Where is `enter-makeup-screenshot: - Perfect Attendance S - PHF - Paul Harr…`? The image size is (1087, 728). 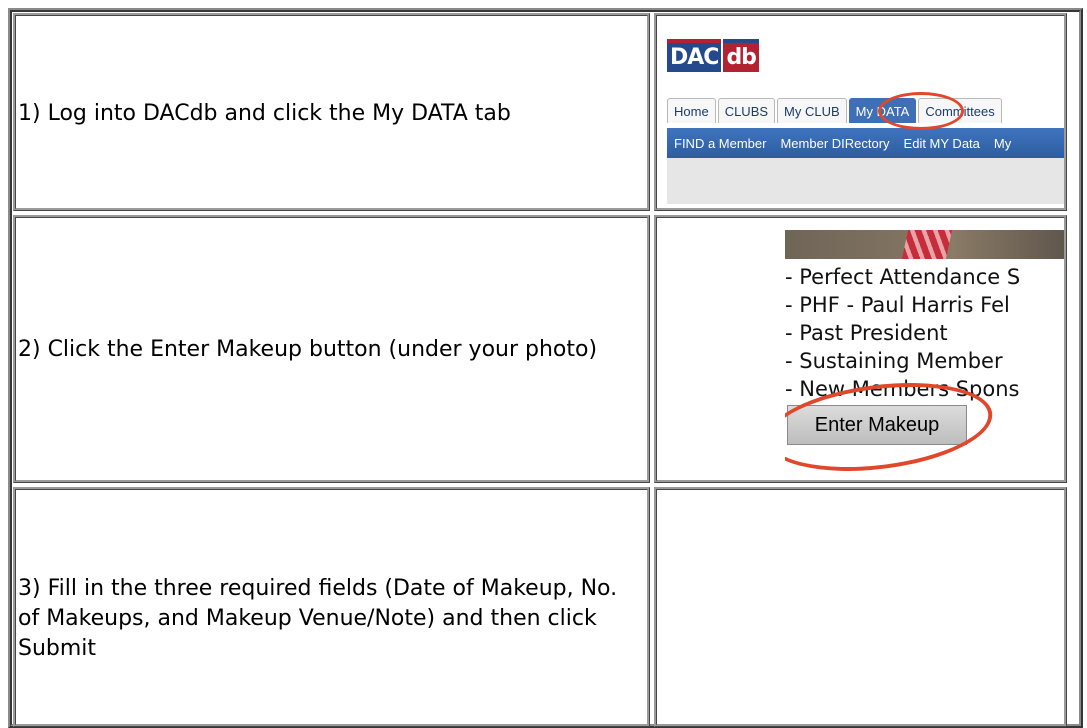 enter-makeup-screenshot: - Perfect Attendance S - PHF - Paul Harr… is located at coordinates (924, 355).